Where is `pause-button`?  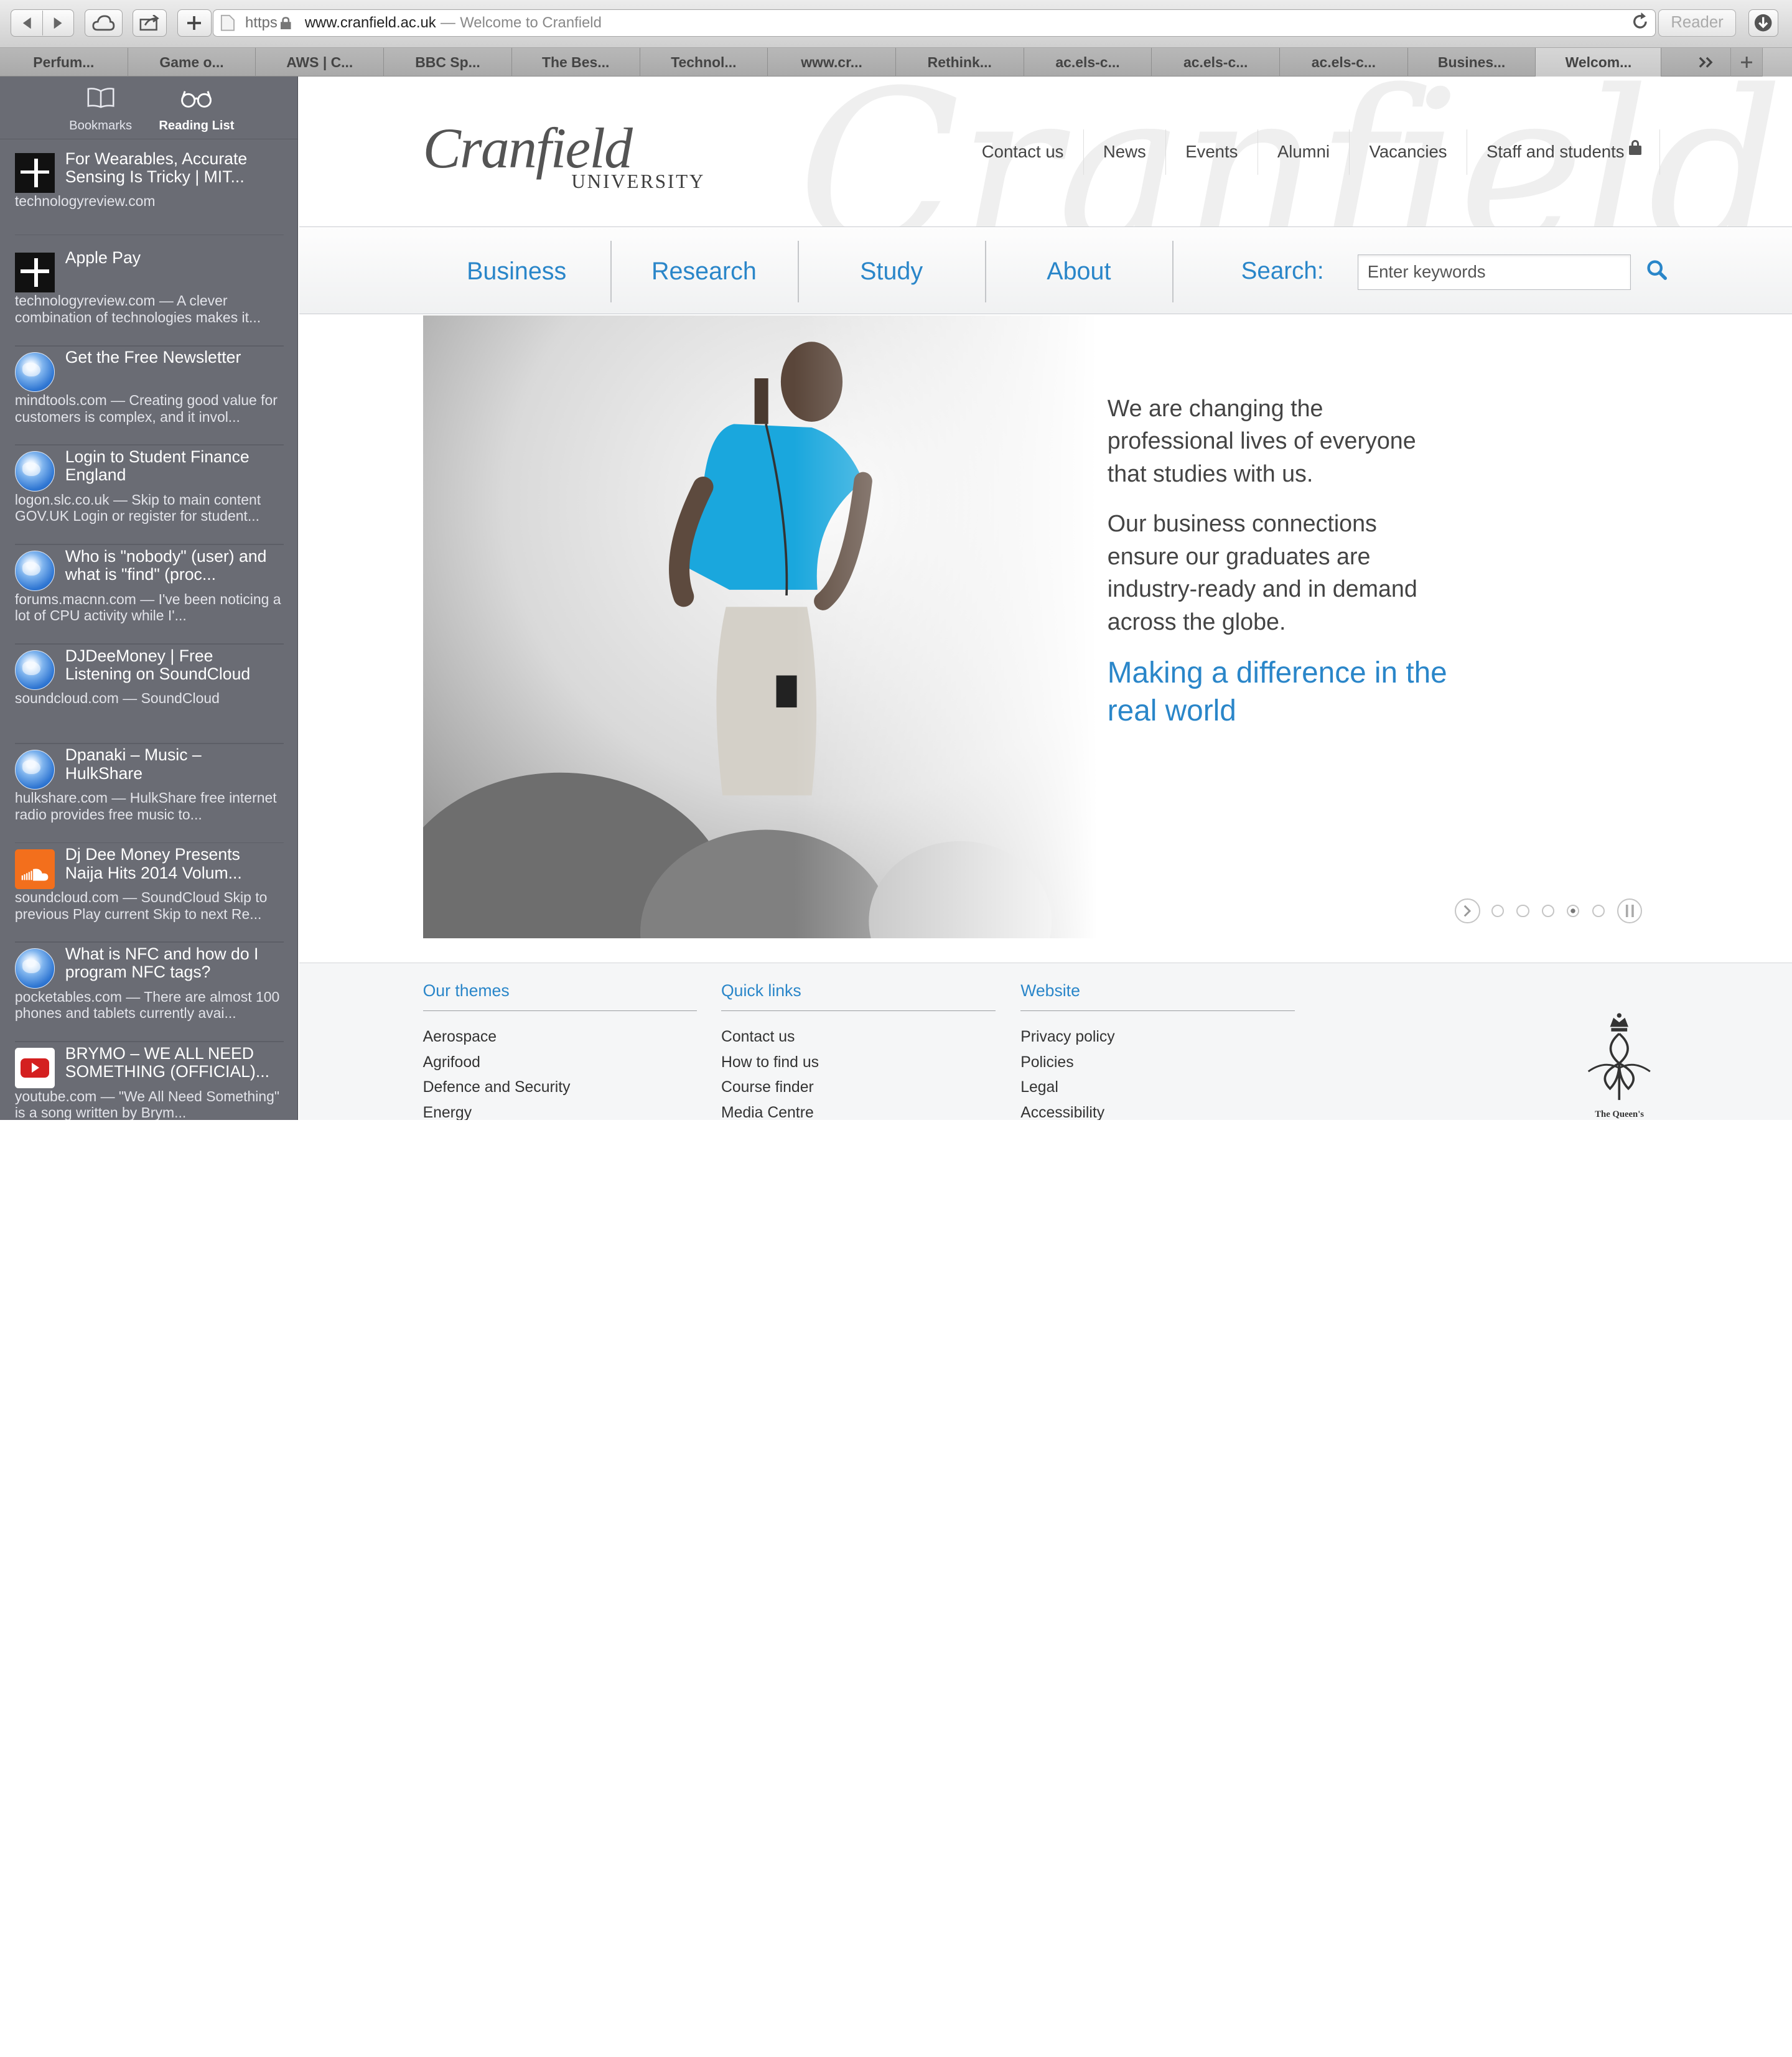
pause-button is located at coordinates (1630, 911).